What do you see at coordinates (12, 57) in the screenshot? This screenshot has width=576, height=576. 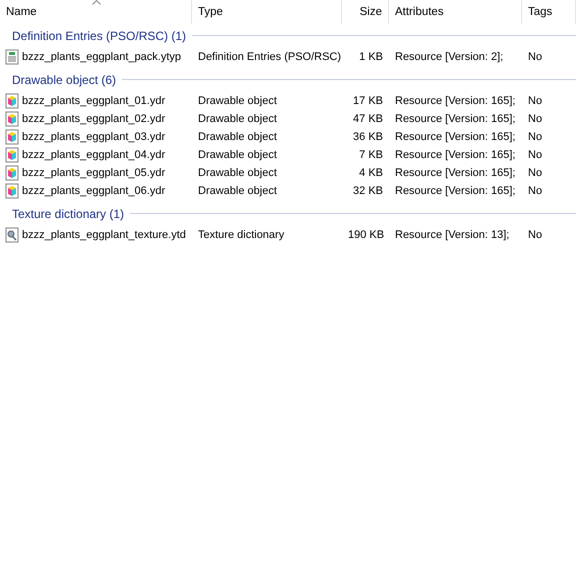 I see `document-icon` at bounding box center [12, 57].